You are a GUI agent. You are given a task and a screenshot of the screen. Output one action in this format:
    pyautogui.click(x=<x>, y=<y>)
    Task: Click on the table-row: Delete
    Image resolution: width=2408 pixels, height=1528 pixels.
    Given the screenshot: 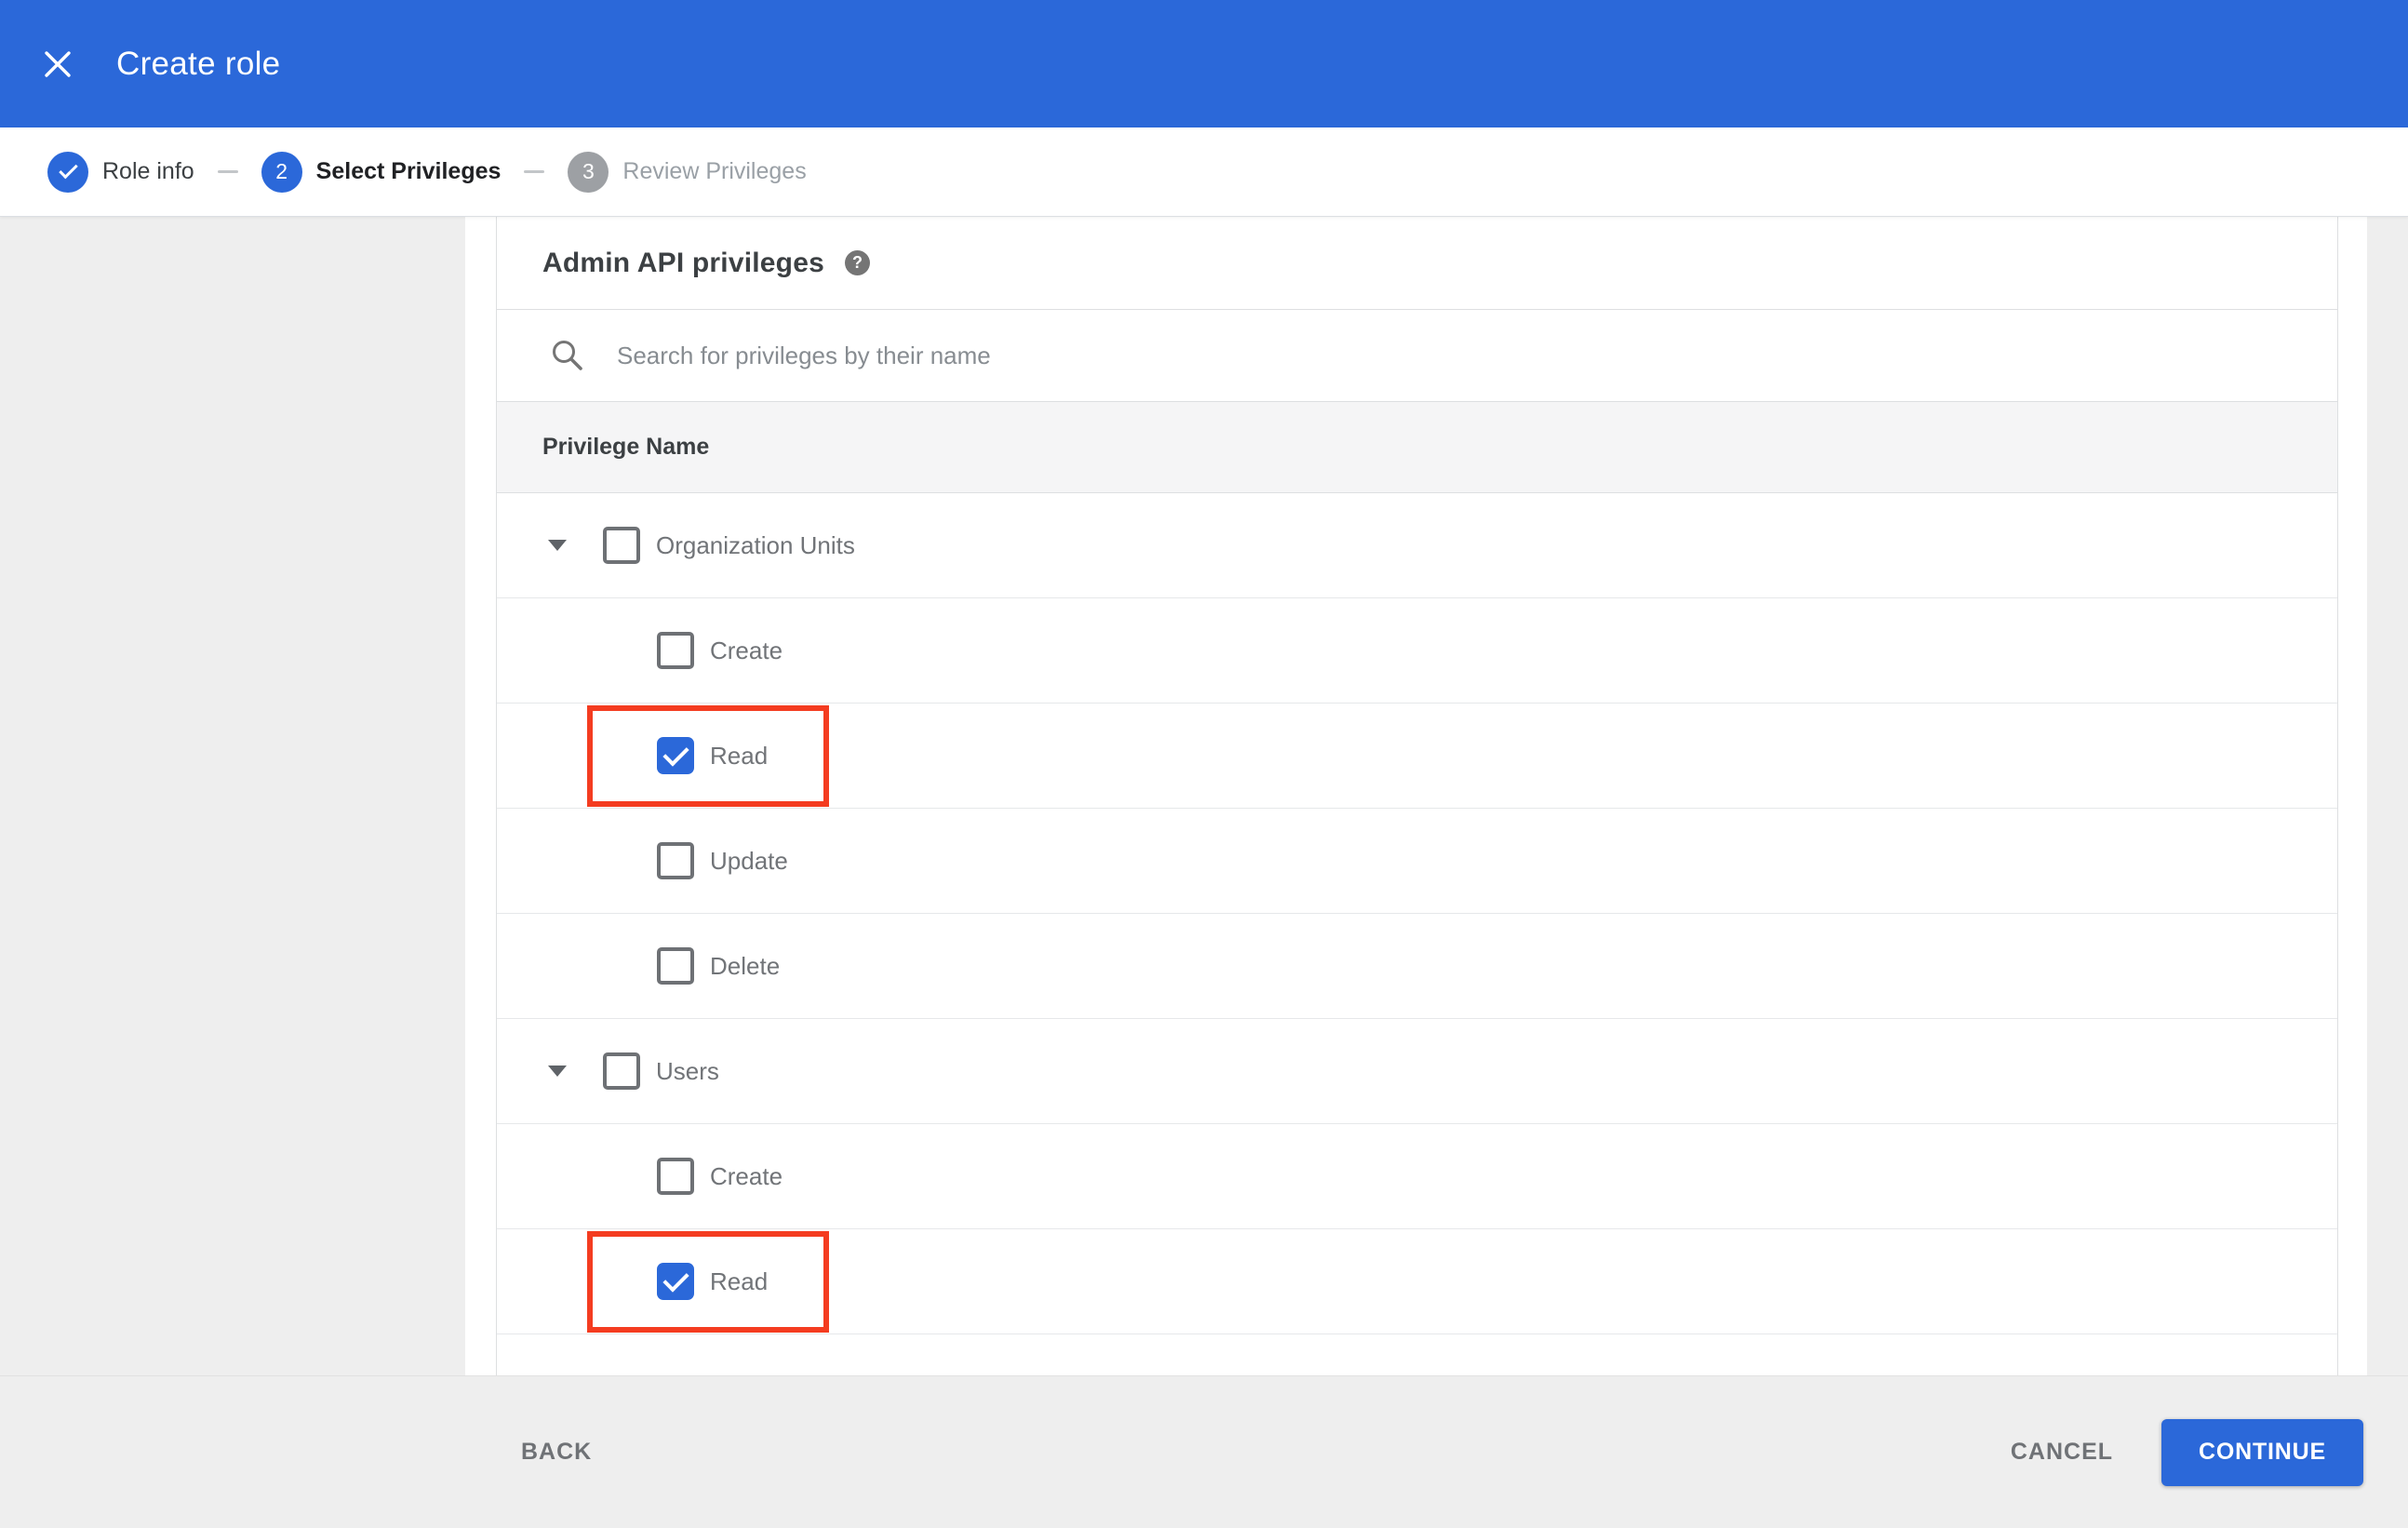 What is the action you would take?
    pyautogui.click(x=1417, y=967)
    